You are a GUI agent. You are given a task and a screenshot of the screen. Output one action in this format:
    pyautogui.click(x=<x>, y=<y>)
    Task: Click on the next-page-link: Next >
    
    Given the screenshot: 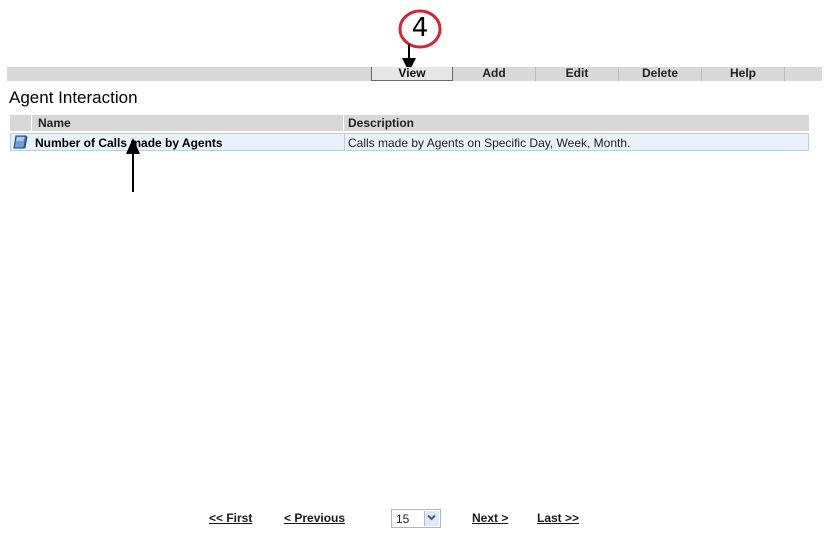 What is the action you would take?
    pyautogui.click(x=490, y=518)
    